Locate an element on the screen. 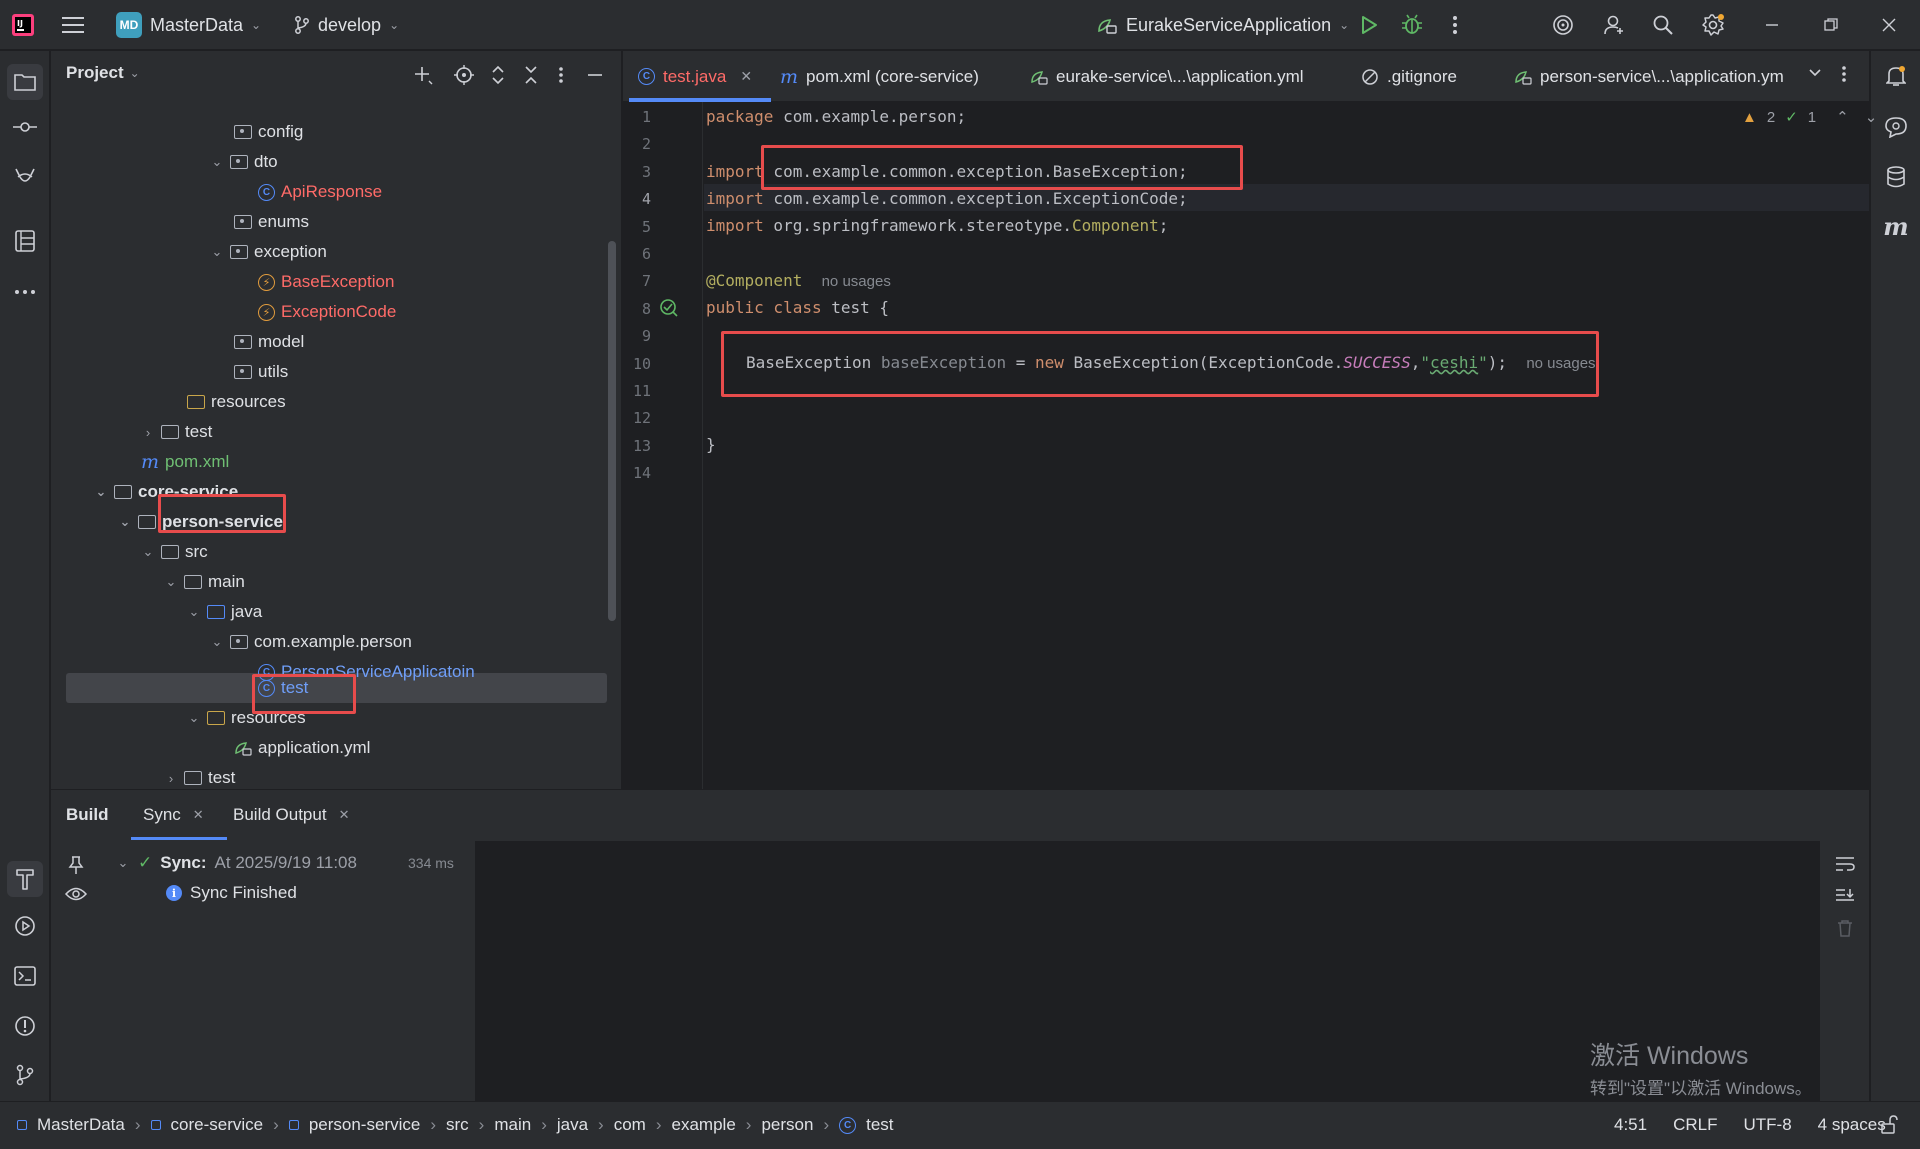 The width and height of the screenshot is (1920, 1149). problems-icon is located at coordinates (25, 1026).